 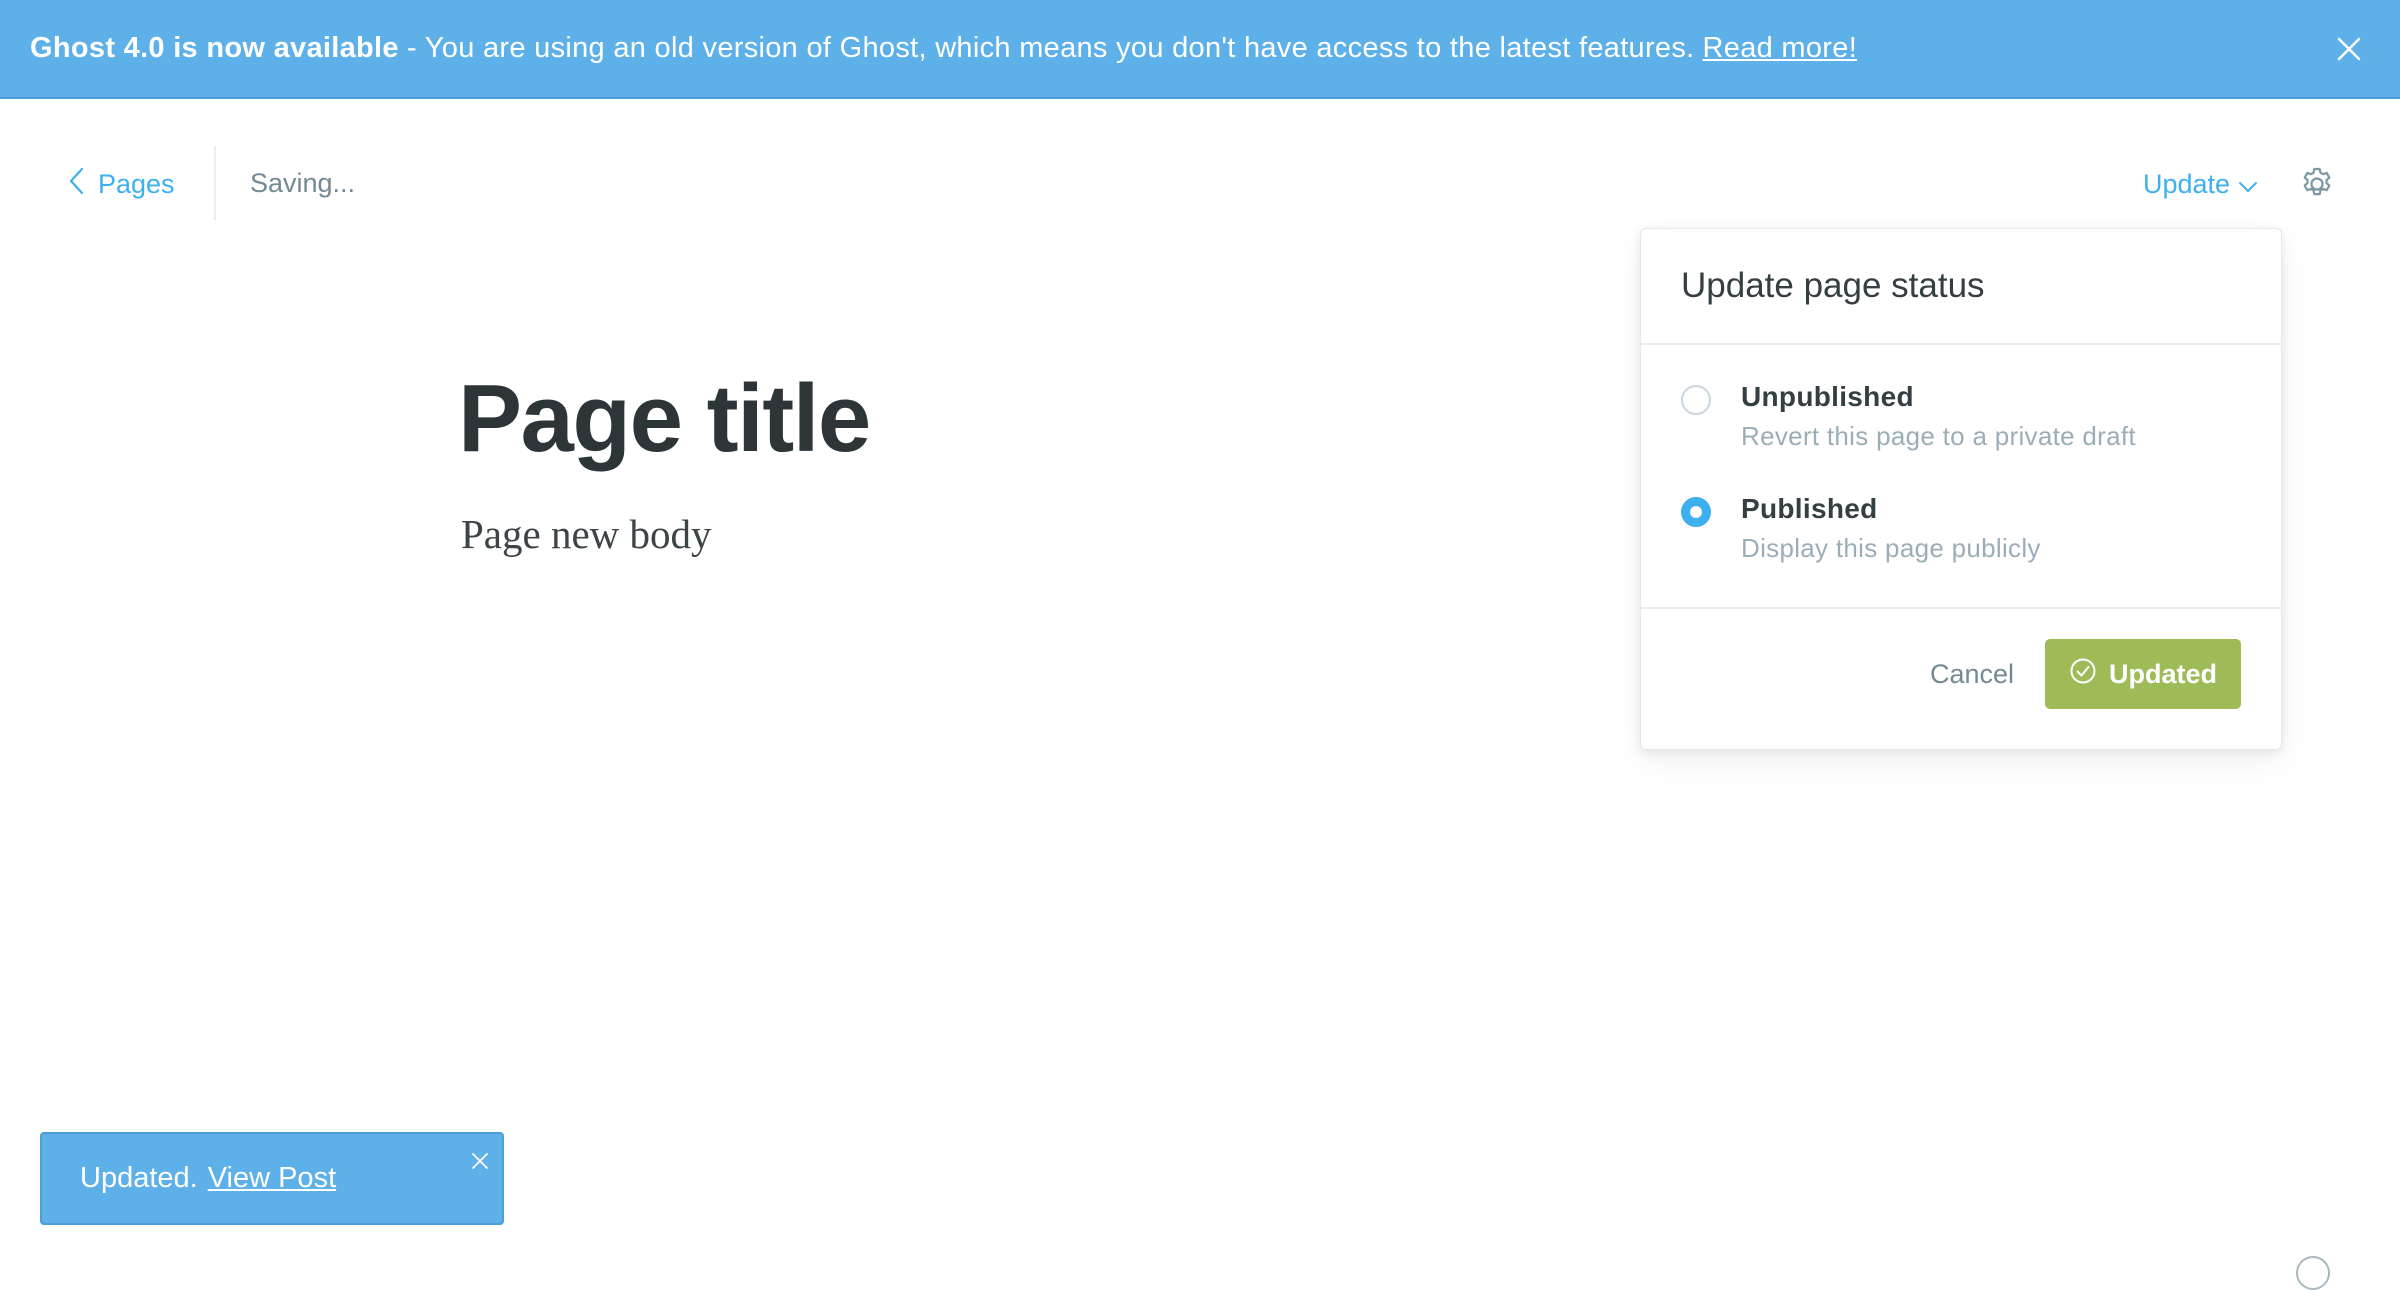 What do you see at coordinates (1961, 287) in the screenshot?
I see `panel-heading: Update page status` at bounding box center [1961, 287].